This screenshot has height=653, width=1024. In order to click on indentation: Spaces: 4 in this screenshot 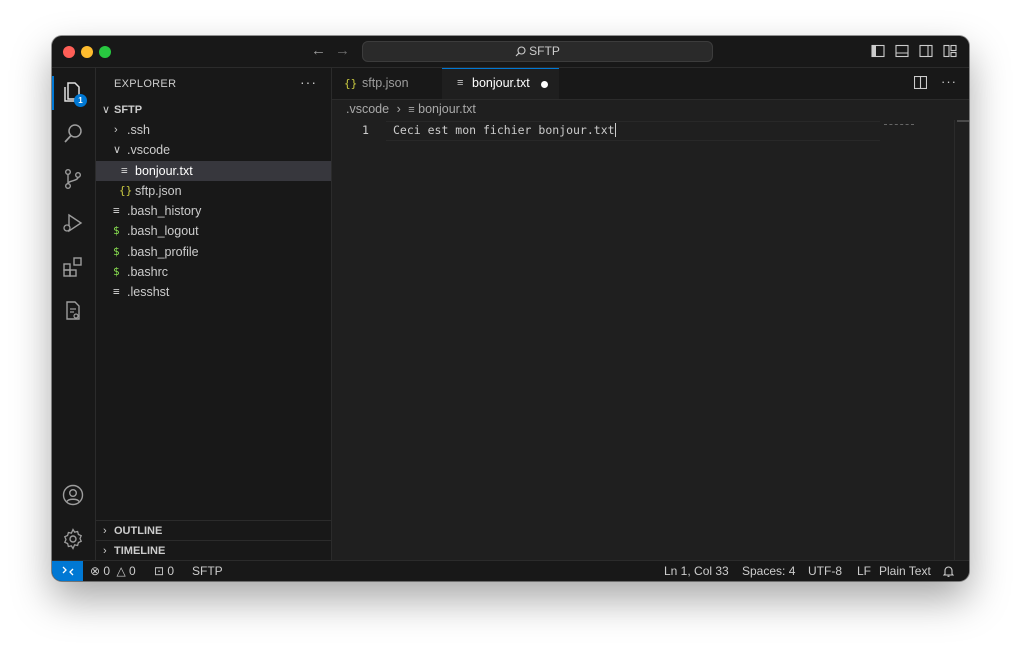, I will do `click(768, 571)`.